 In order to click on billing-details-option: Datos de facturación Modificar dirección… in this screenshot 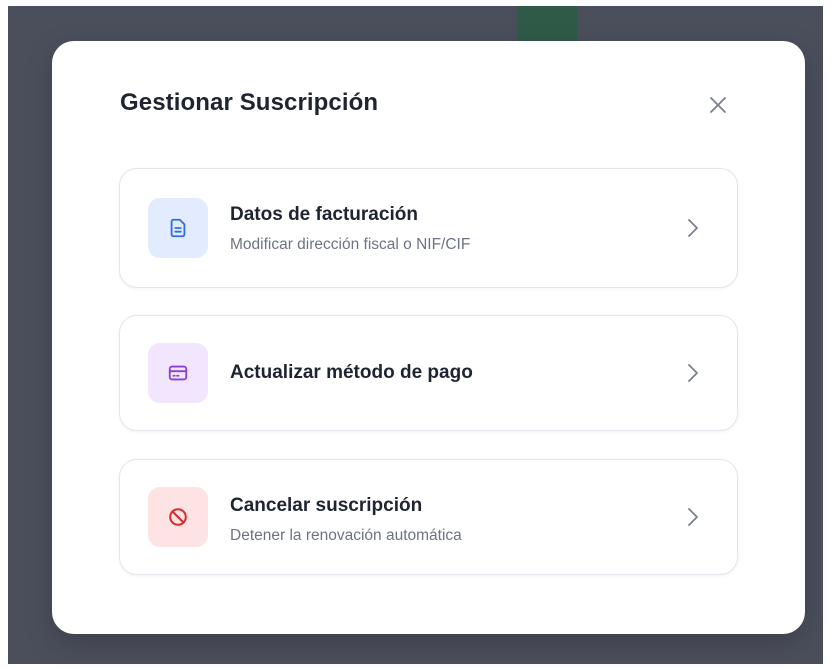, I will do `click(428, 228)`.